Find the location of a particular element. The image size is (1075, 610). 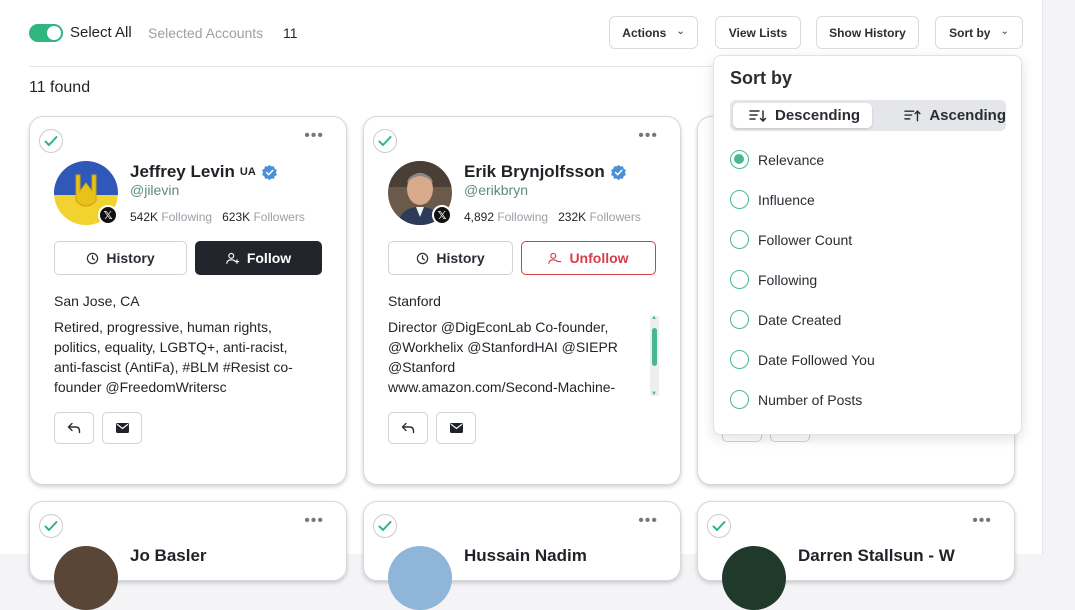

account-handle: @jilevin is located at coordinates (154, 190).